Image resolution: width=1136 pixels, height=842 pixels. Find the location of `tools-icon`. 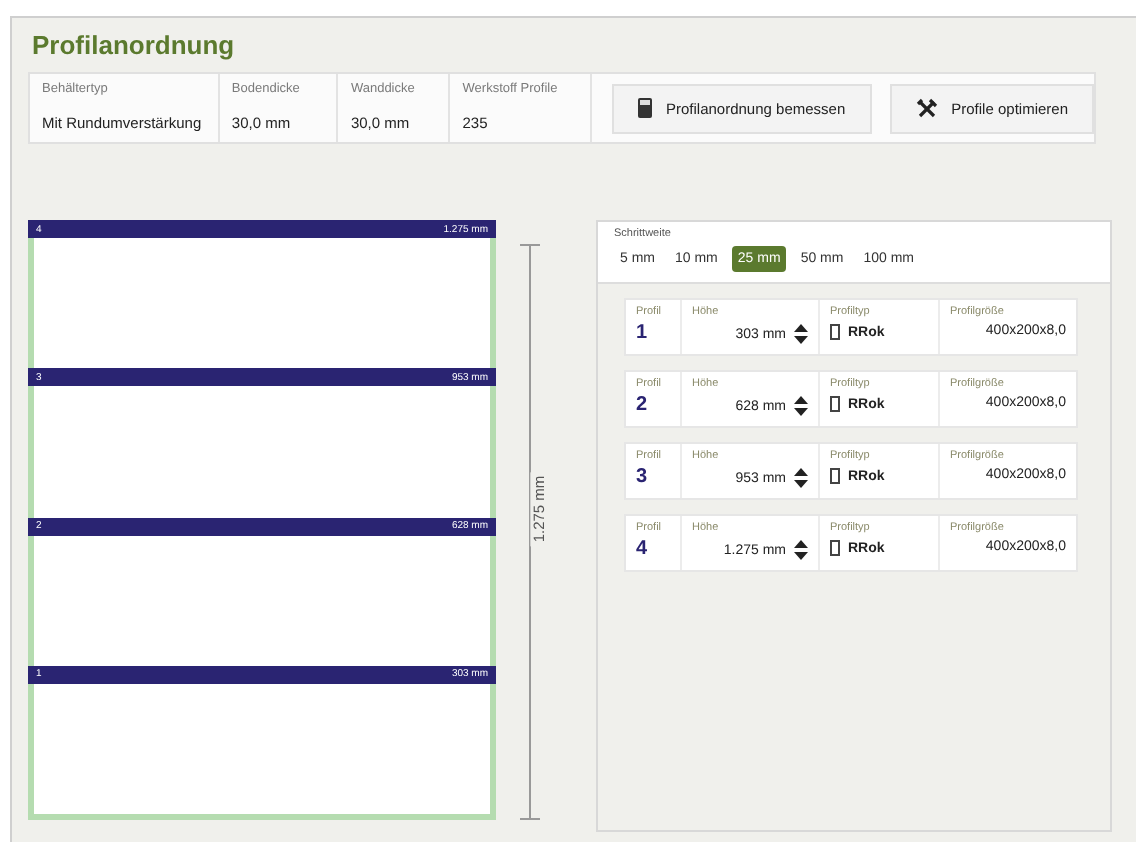

tools-icon is located at coordinates (926, 108).